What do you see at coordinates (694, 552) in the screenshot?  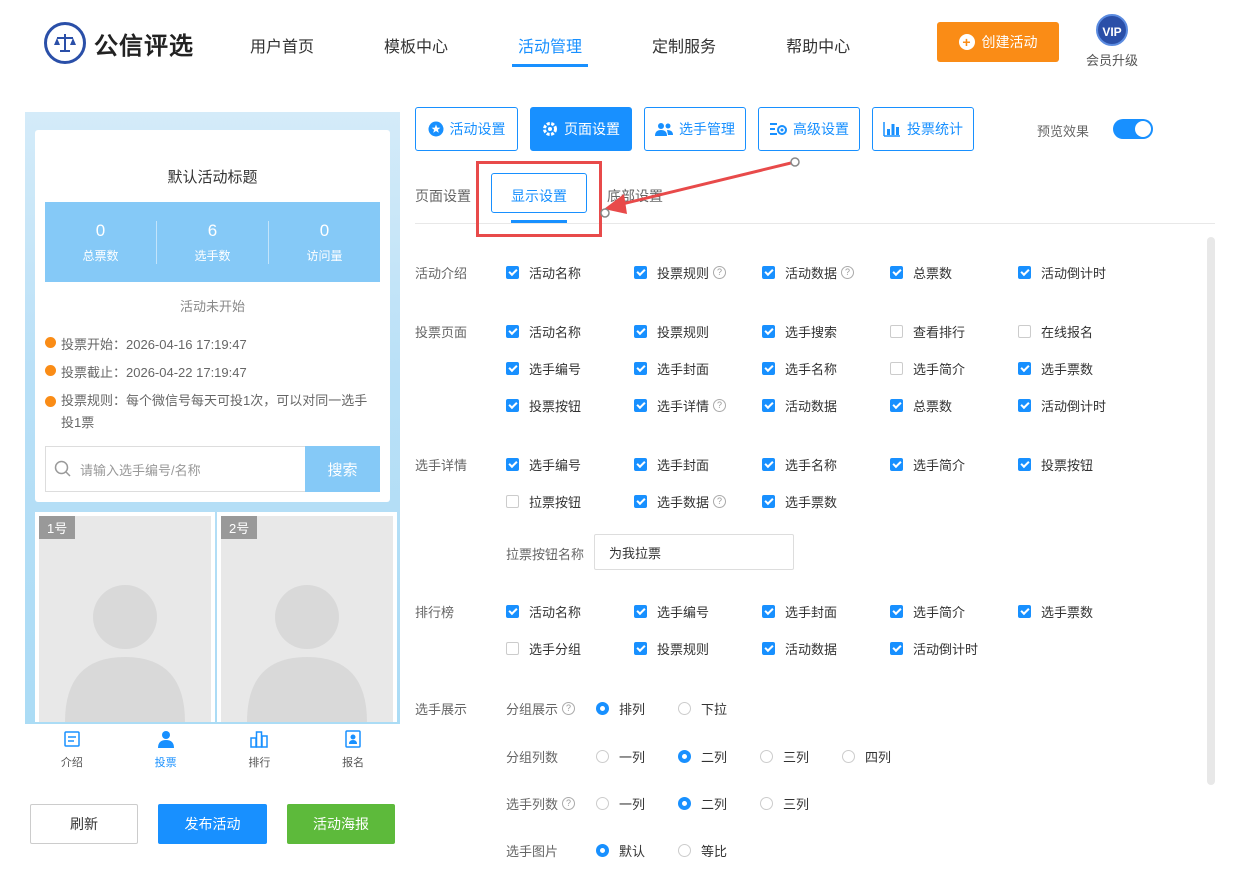 I see `canvass-button-name-input: 为我拉票` at bounding box center [694, 552].